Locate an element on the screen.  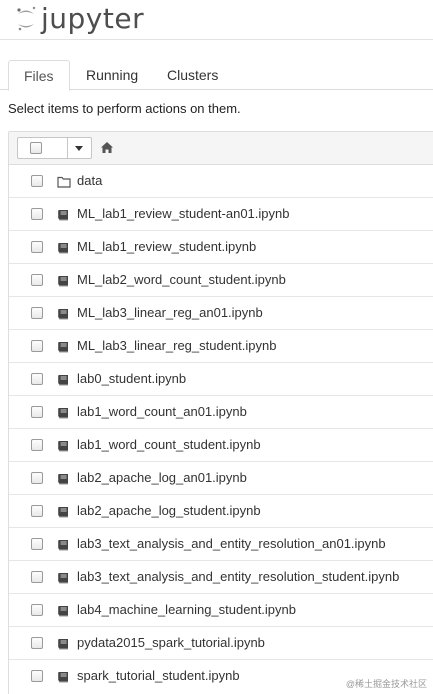
selection-hint: Select items to perform actions on them. is located at coordinates (124, 108).